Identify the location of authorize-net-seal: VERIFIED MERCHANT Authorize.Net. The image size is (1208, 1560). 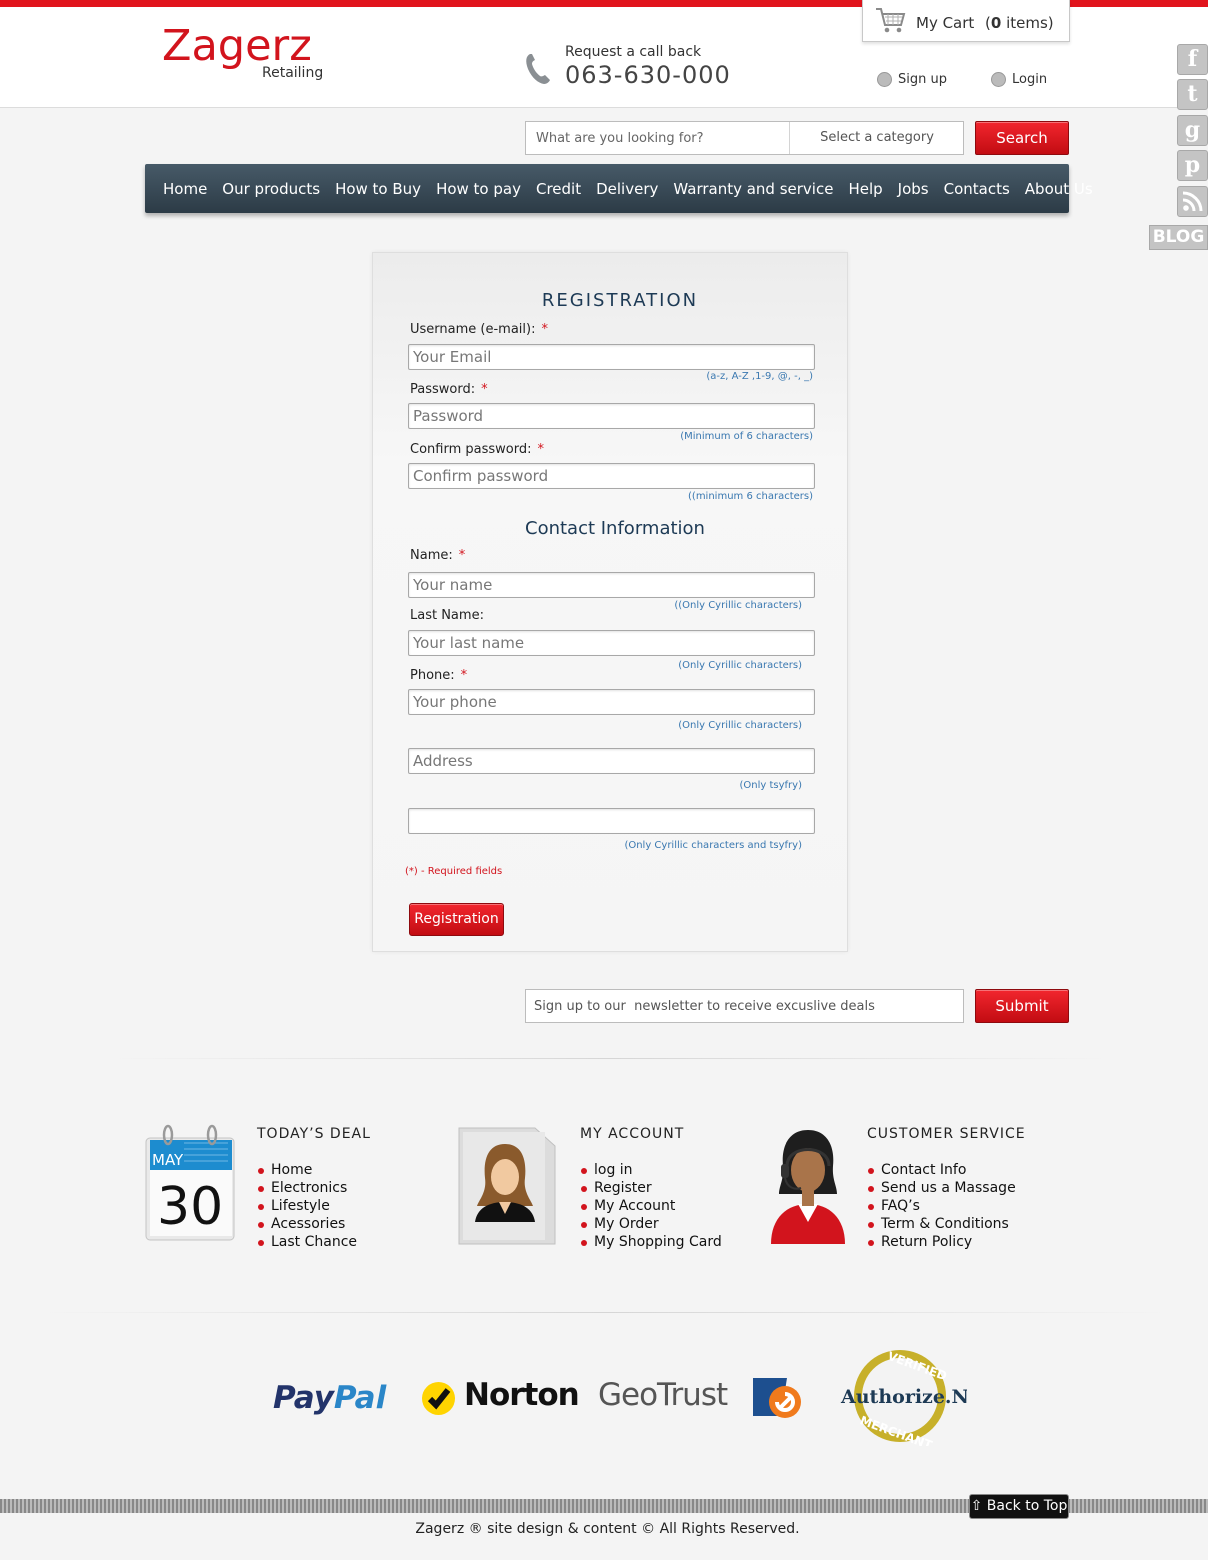
(903, 1397).